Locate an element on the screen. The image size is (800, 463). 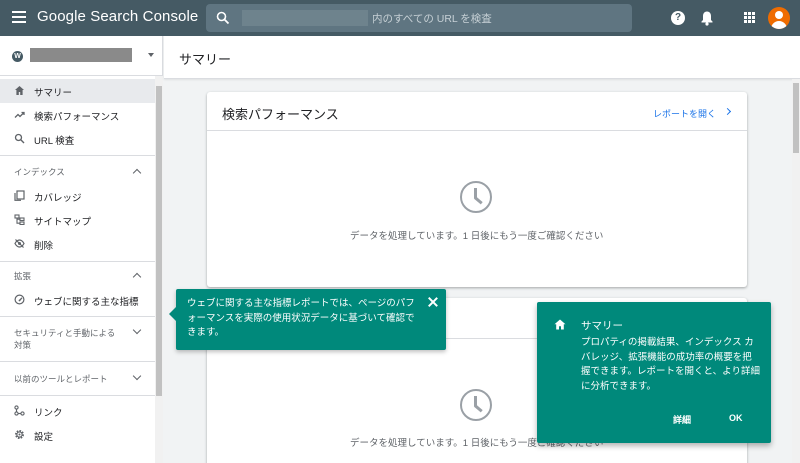
section-header-enhancements: 拡張 is located at coordinates (77, 276).